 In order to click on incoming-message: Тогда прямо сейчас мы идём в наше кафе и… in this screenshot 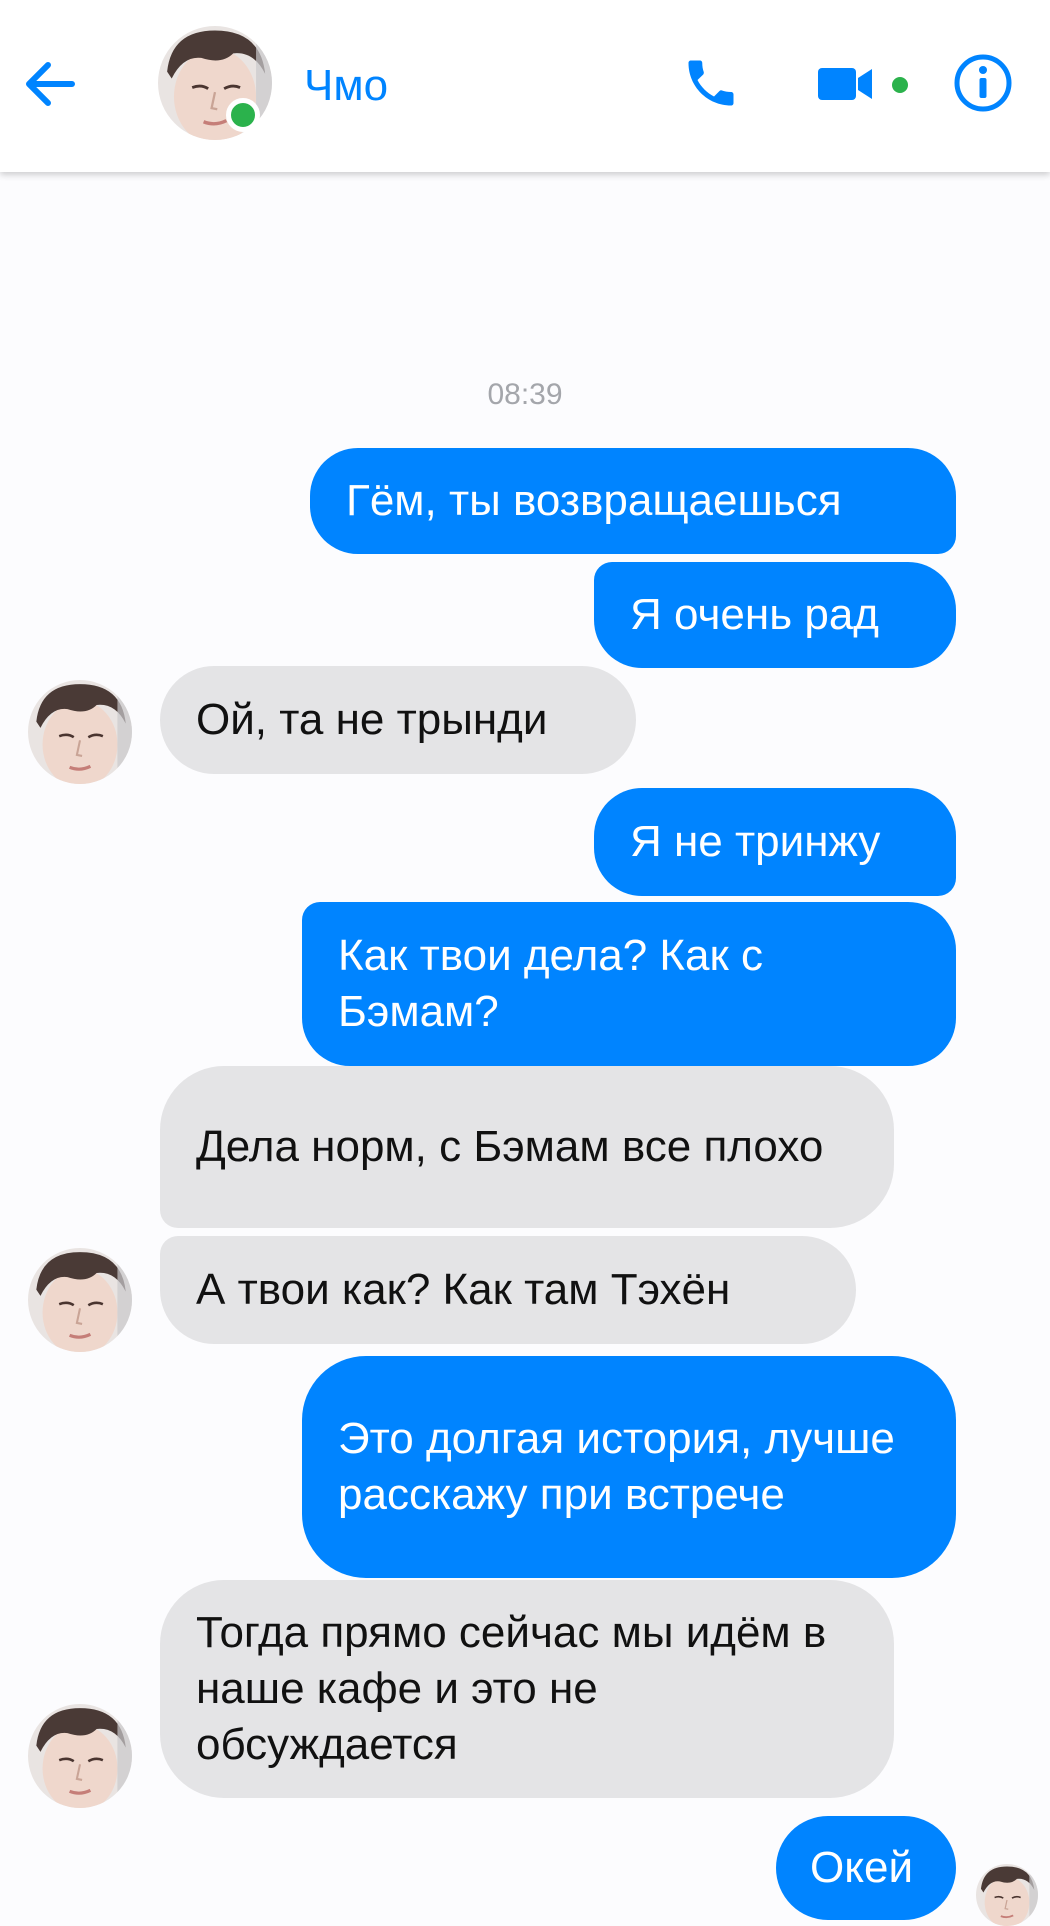, I will do `click(527, 1689)`.